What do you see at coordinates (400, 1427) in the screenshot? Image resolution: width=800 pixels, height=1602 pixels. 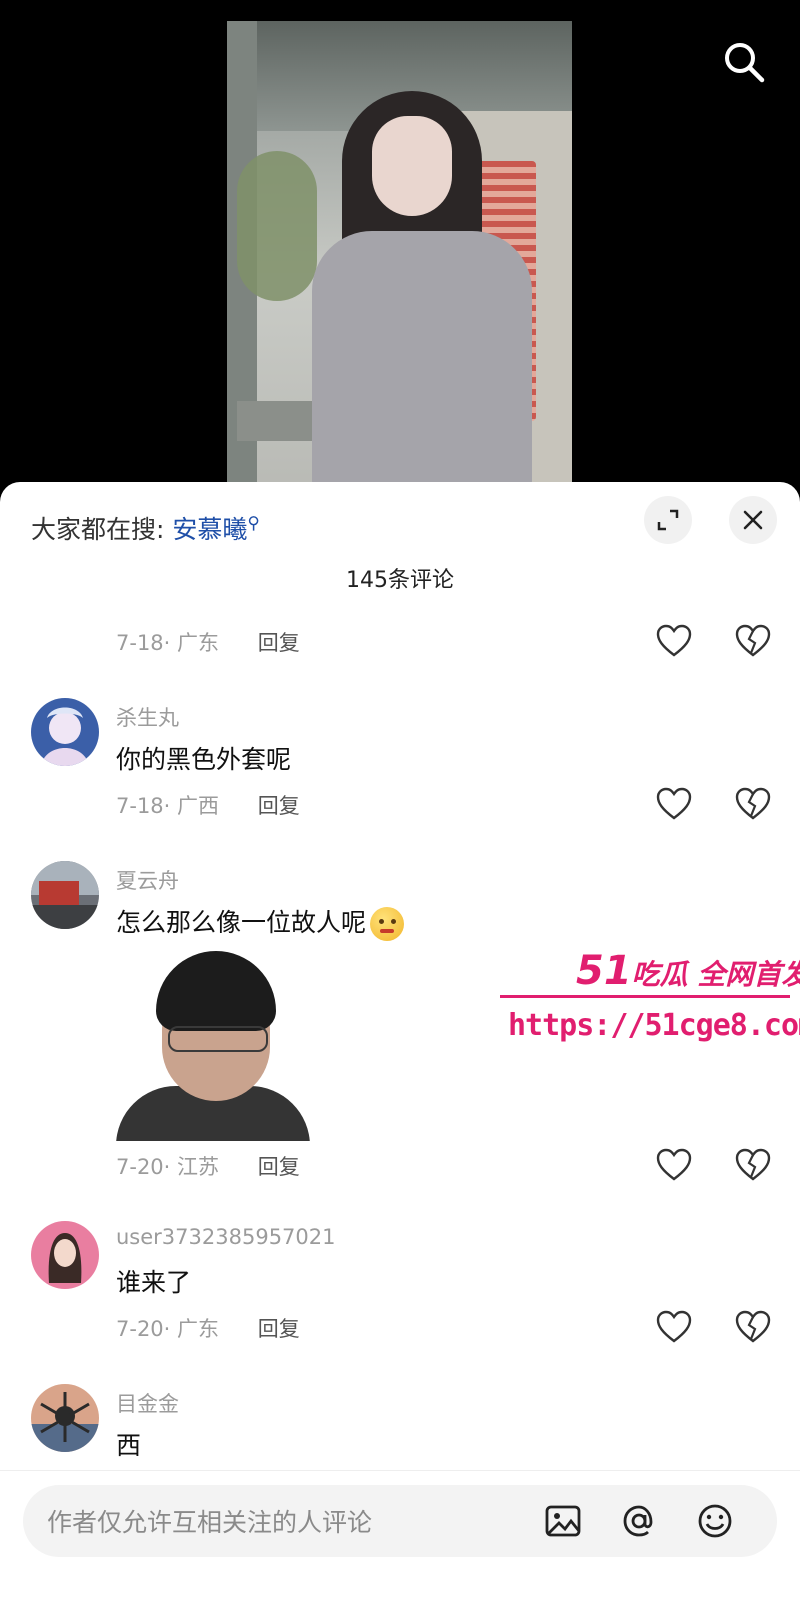 I see `comment-item: 目金金 西` at bounding box center [400, 1427].